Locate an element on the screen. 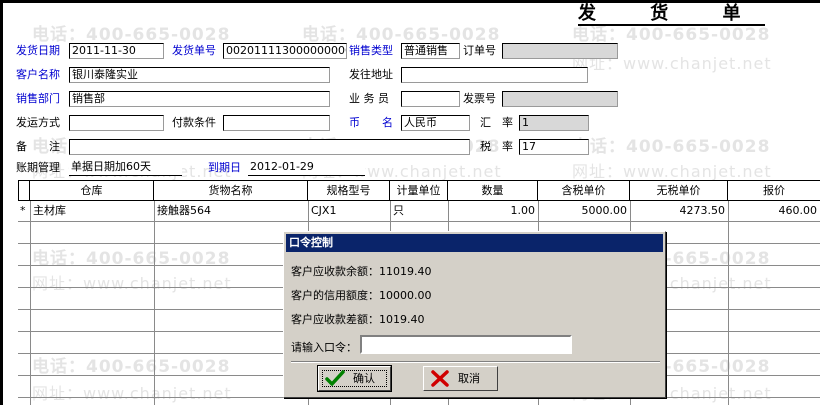  col-header-goods: 货物名称 is located at coordinates (231, 190).